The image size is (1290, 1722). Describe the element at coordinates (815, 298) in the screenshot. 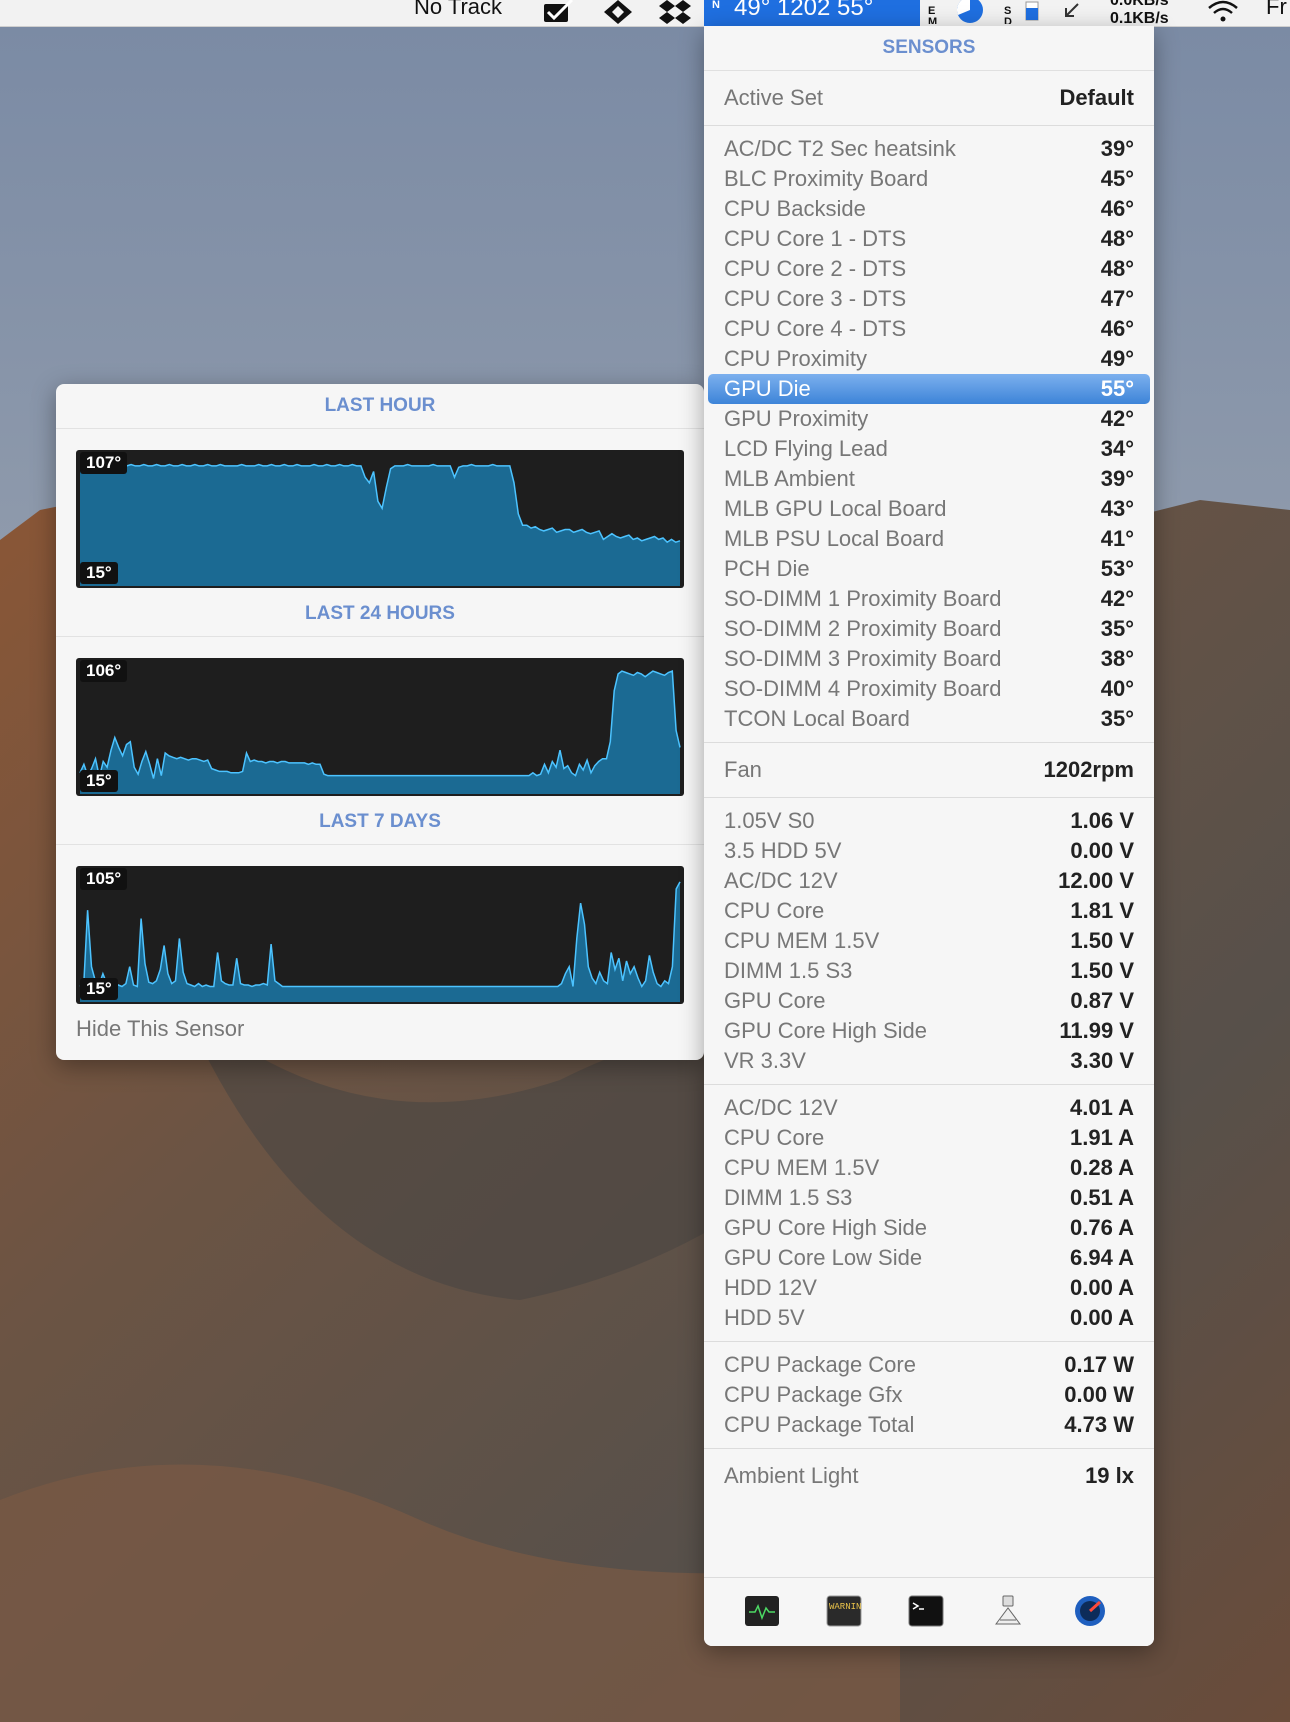

I see `sensor-label: CPU Core 3 - DTS` at that location.